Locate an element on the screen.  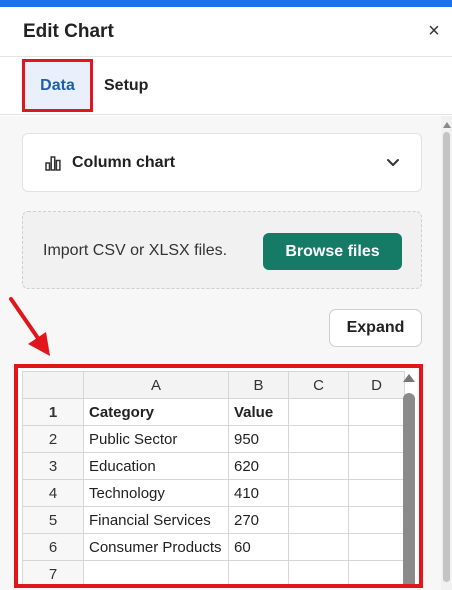
corner-cell is located at coordinates (53, 385).